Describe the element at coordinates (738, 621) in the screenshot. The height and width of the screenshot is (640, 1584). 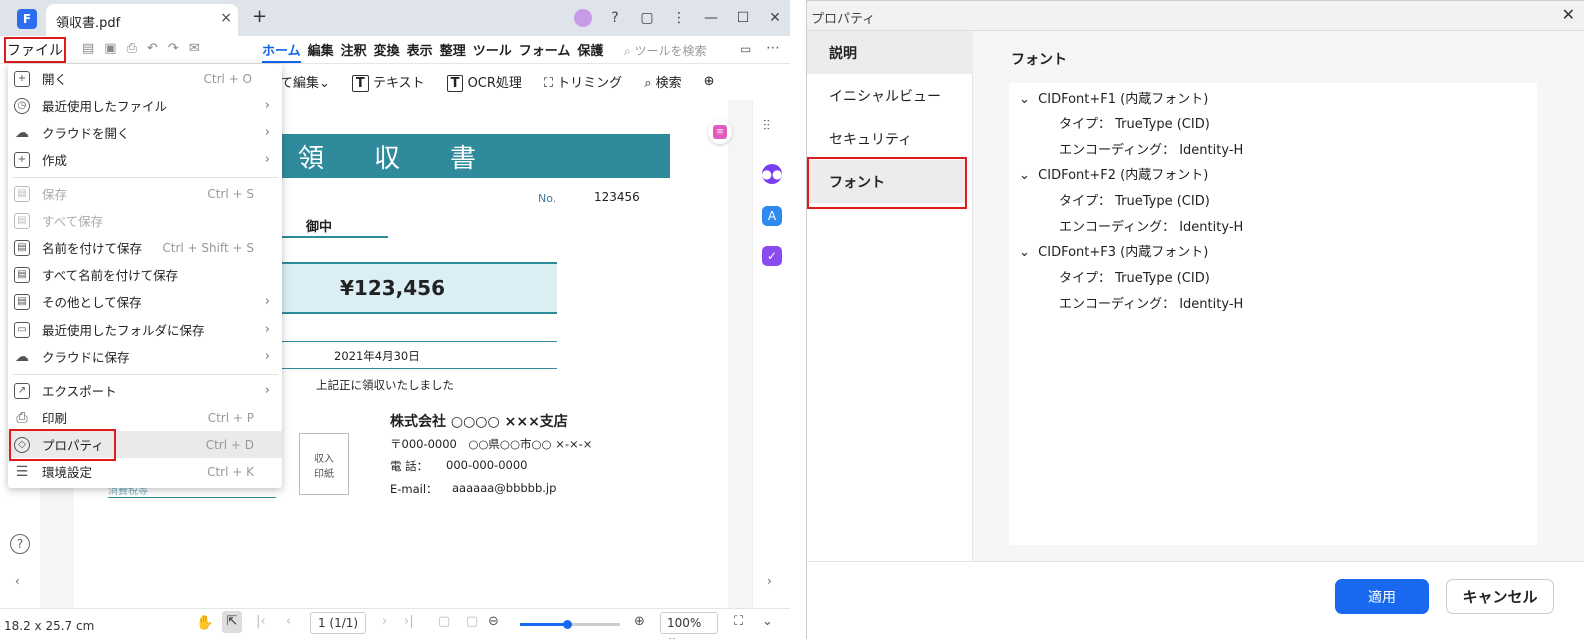
I see `fullscreen-icon: ⛶` at that location.